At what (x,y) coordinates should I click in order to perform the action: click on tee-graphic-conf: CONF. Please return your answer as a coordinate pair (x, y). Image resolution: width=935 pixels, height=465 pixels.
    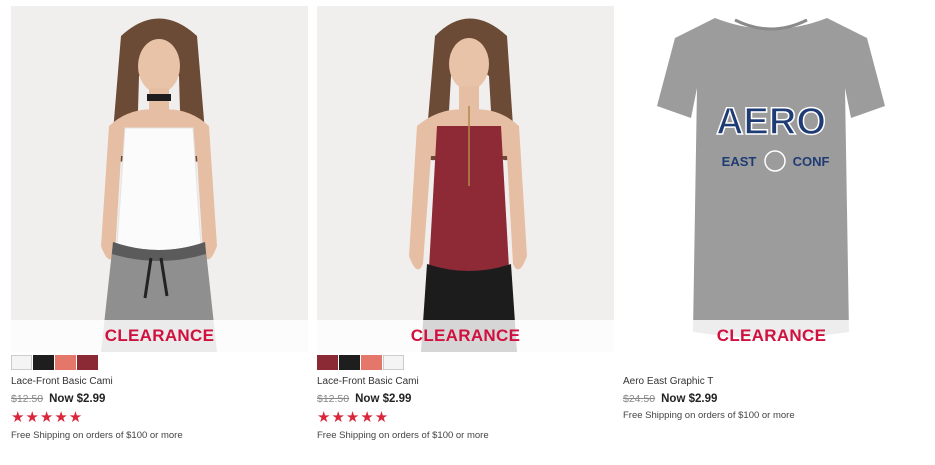
    Looking at the image, I should click on (811, 161).